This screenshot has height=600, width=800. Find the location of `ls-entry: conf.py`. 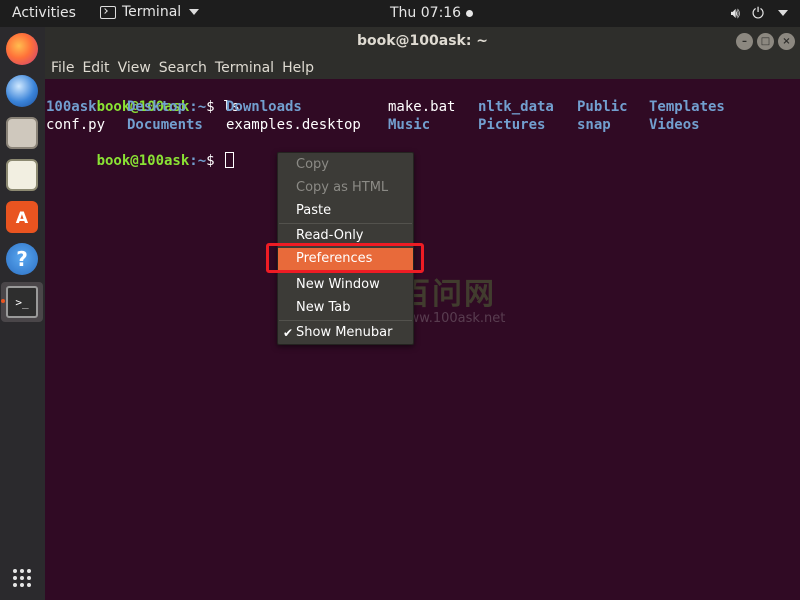

ls-entry: conf.py is located at coordinates (76, 125).